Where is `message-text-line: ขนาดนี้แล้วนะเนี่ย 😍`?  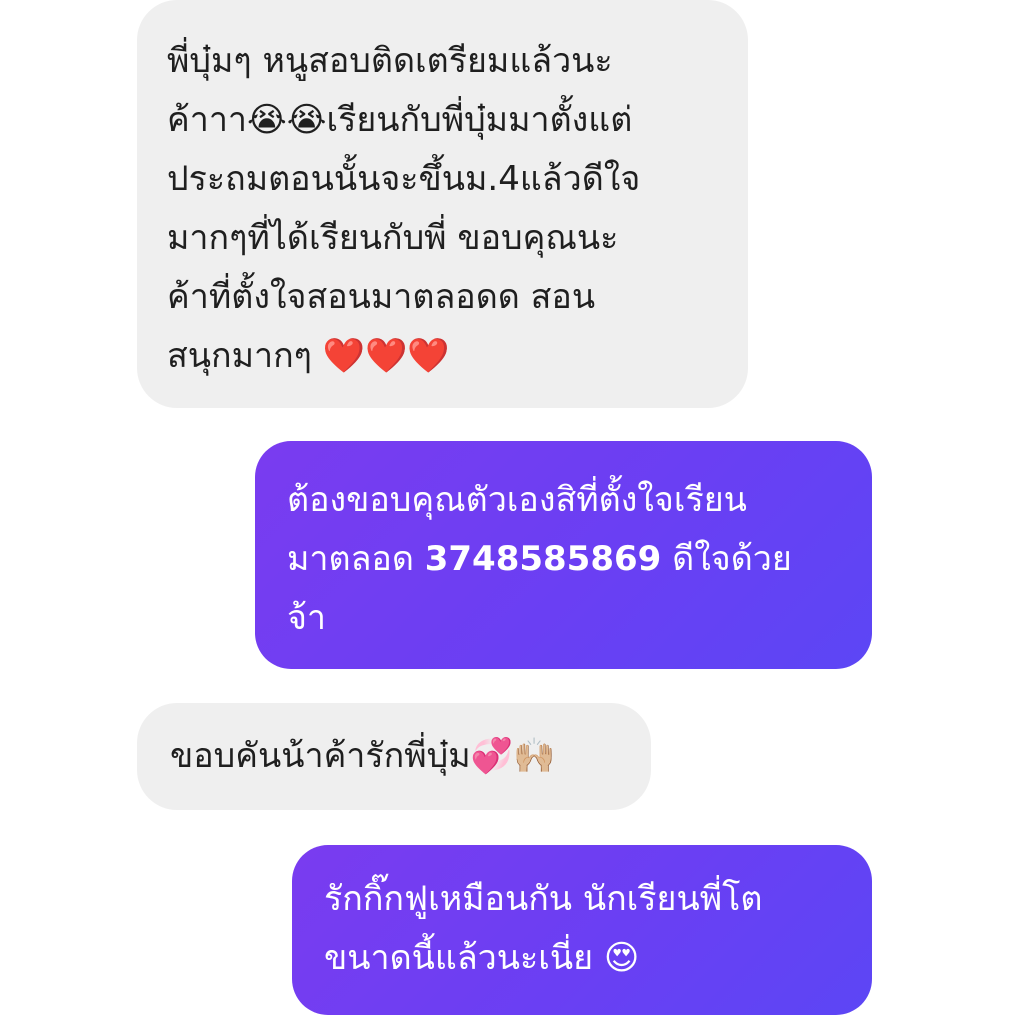 message-text-line: ขนาดนี้แล้วนะเนี่ย 😍 is located at coordinates (482, 958).